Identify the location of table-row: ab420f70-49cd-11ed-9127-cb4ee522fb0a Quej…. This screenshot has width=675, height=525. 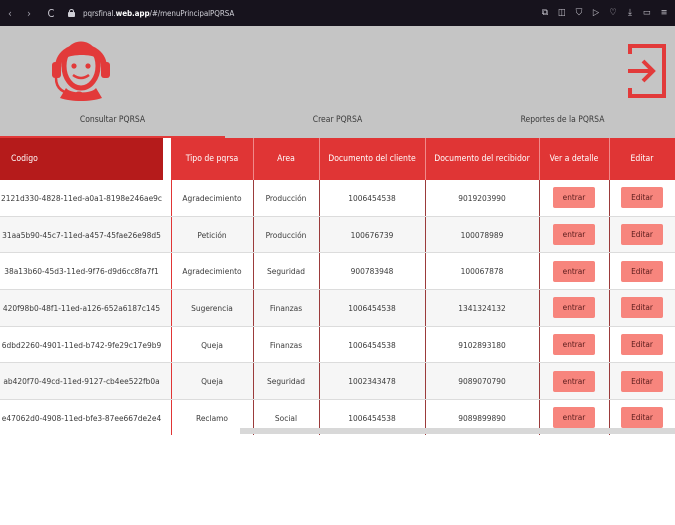
(337, 381).